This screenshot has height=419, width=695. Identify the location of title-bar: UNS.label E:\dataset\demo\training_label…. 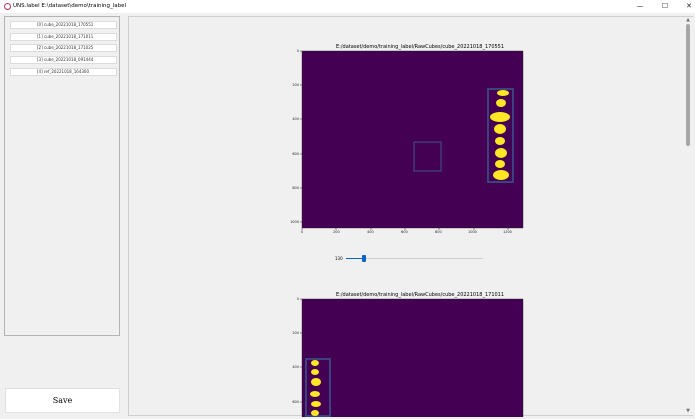
(347, 6).